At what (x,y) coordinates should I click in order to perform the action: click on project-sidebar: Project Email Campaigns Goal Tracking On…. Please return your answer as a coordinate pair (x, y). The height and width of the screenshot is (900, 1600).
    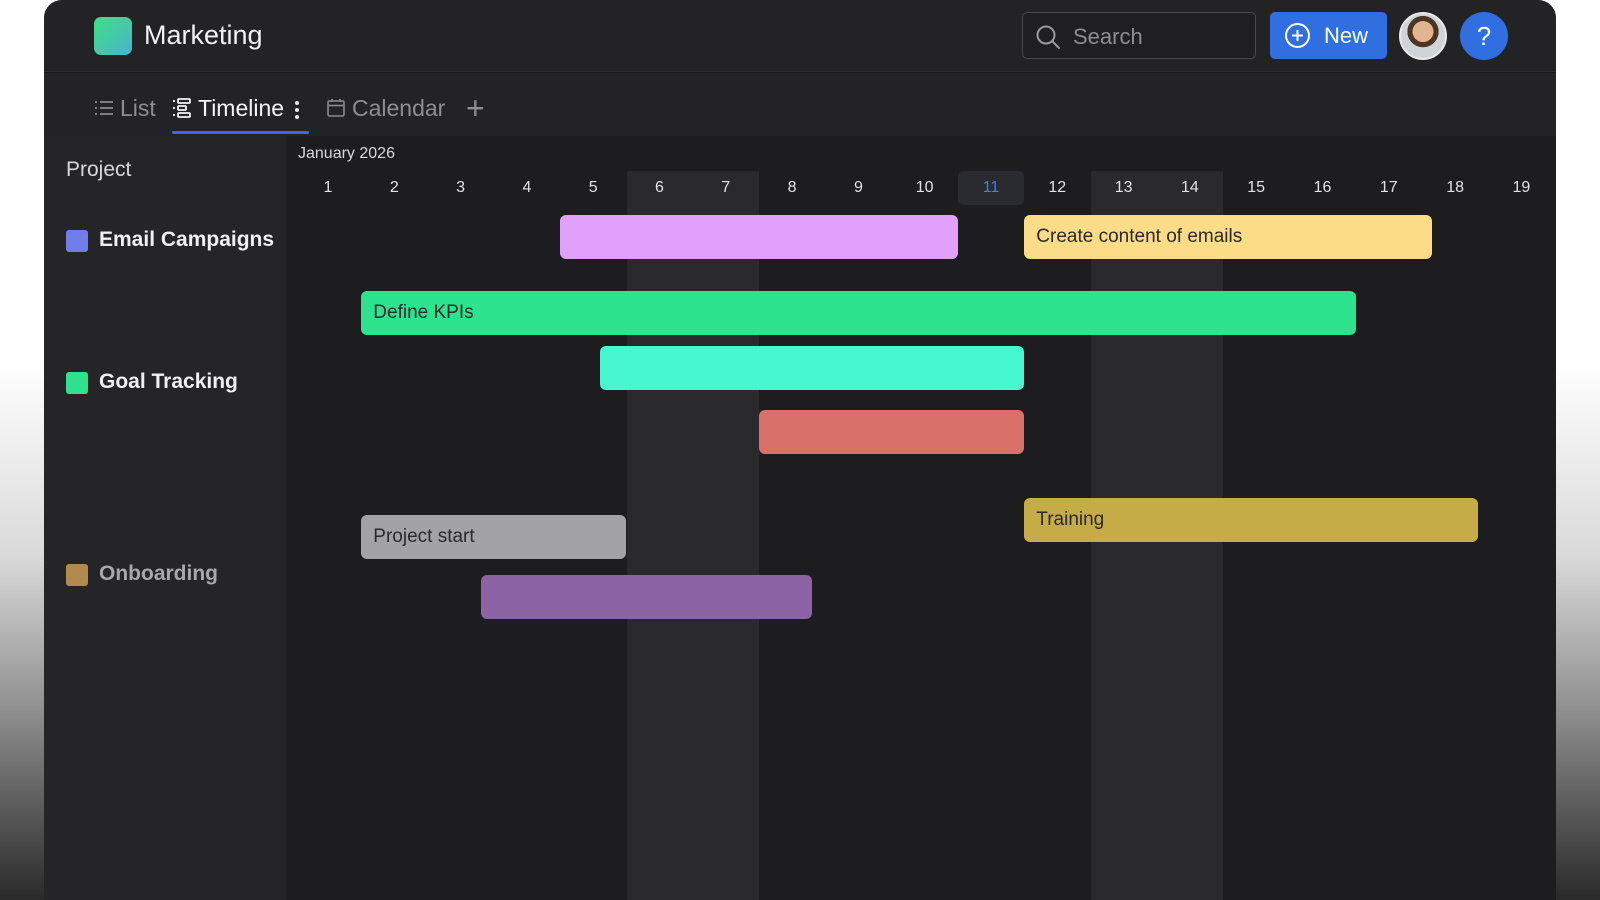
    Looking at the image, I should click on (165, 518).